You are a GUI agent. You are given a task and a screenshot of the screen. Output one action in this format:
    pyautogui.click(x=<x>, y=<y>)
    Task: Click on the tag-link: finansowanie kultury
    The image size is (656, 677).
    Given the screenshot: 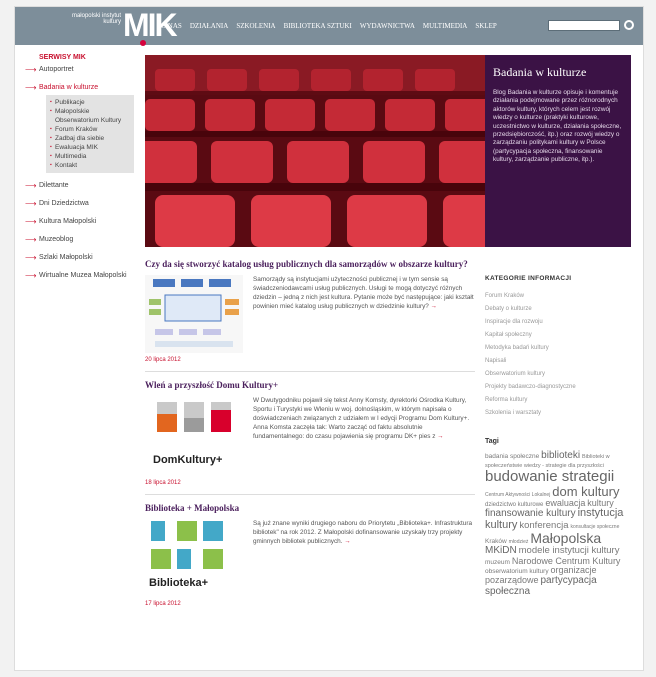 What is the action you would take?
    pyautogui.click(x=530, y=513)
    